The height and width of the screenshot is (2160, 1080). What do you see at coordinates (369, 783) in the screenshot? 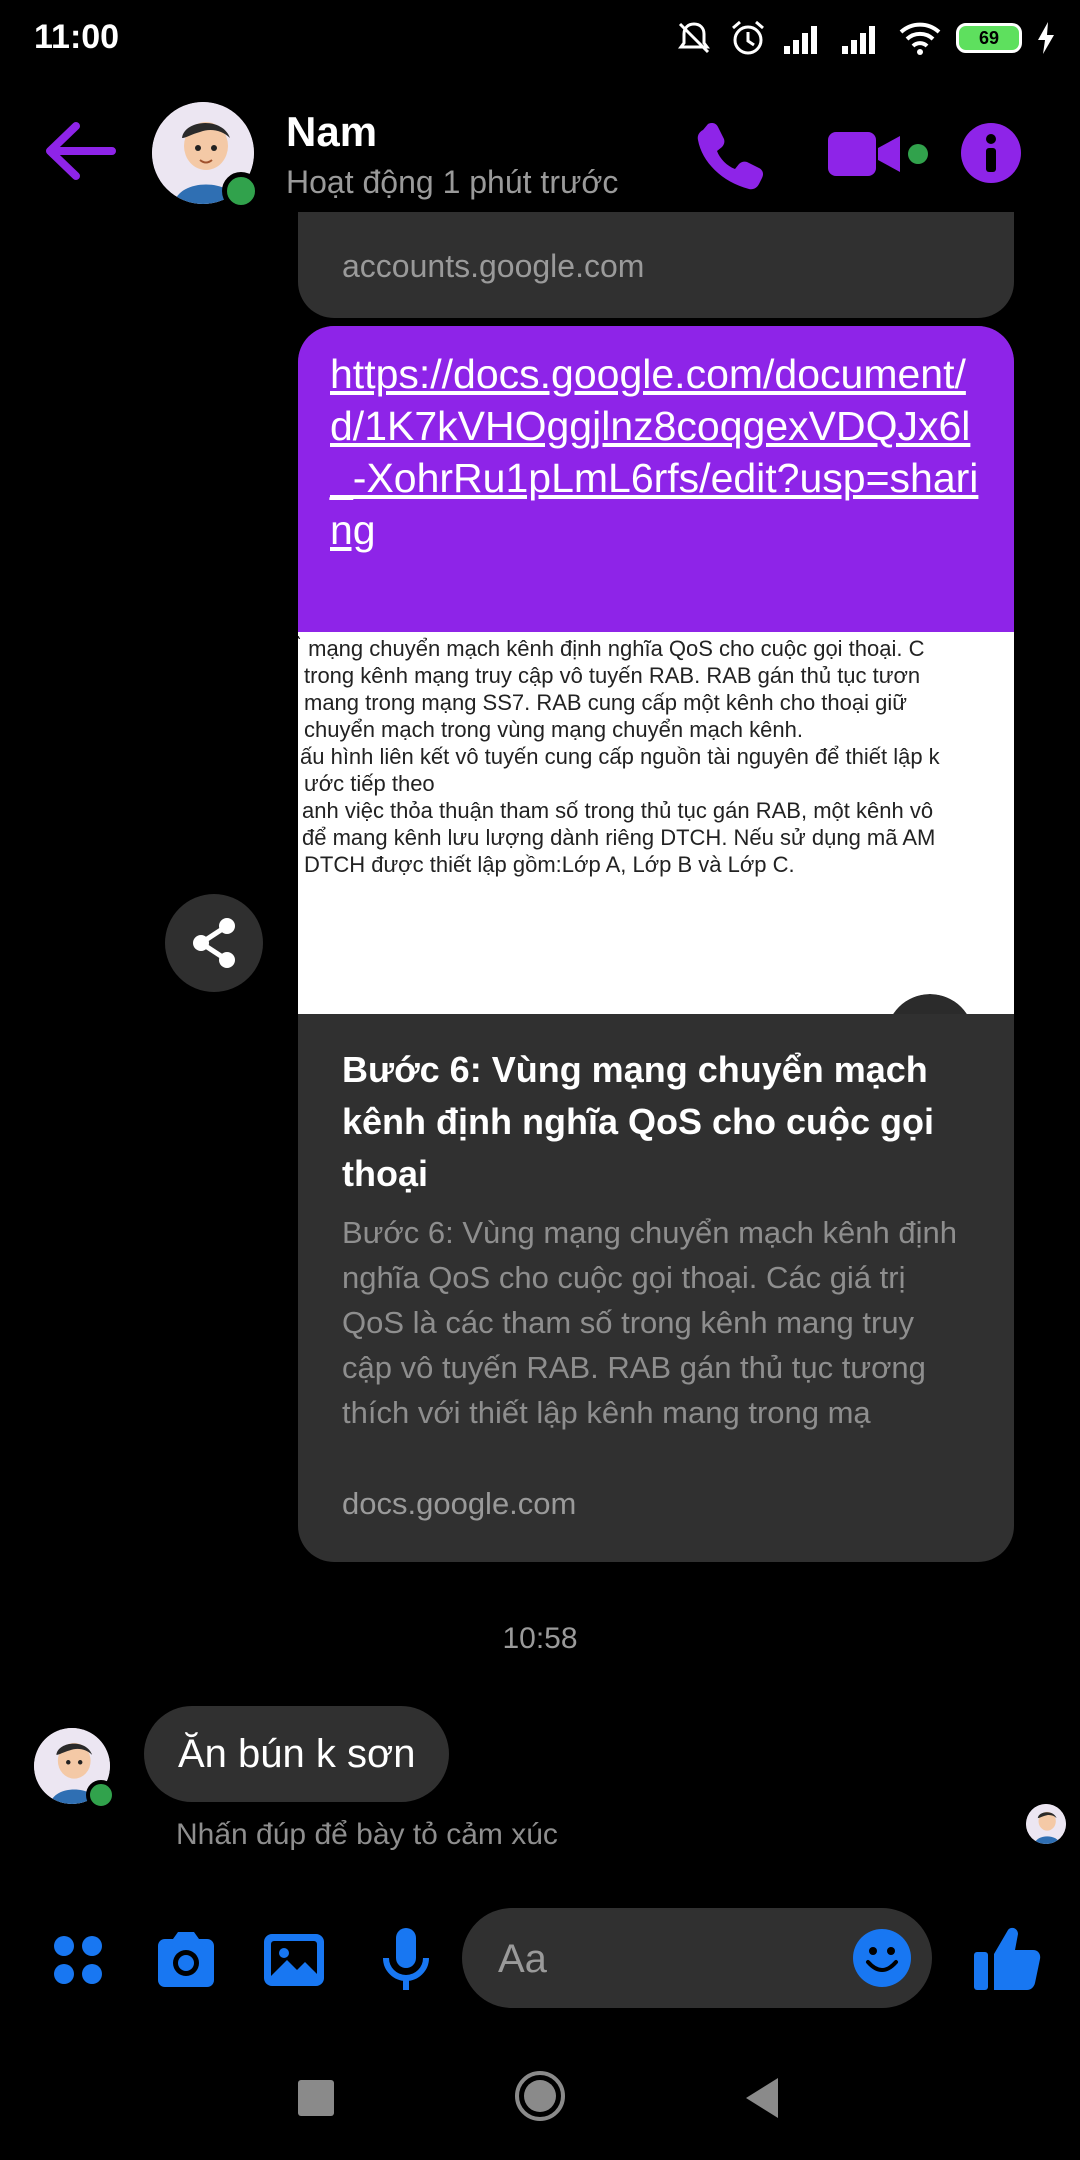
I see `preview-text-line: ước tiếp theo` at bounding box center [369, 783].